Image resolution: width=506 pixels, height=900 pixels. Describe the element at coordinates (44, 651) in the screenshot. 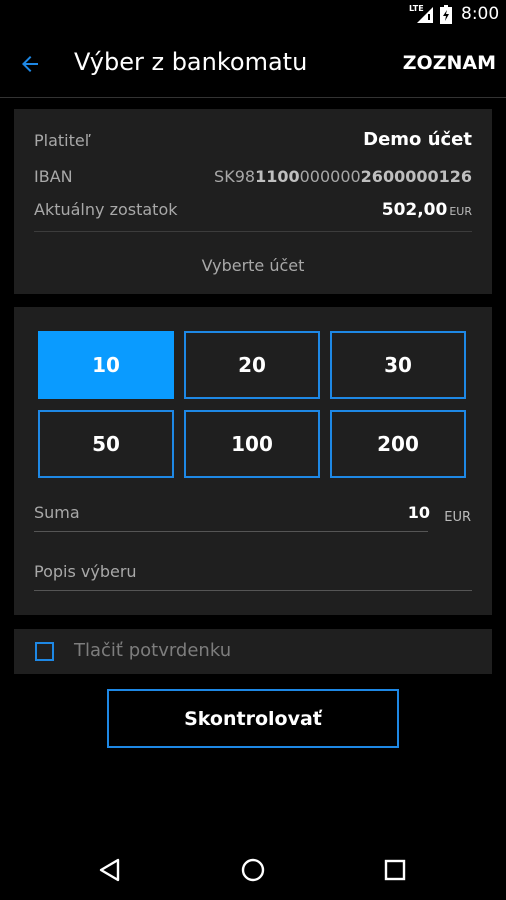

I see `receipt-checkbox` at that location.